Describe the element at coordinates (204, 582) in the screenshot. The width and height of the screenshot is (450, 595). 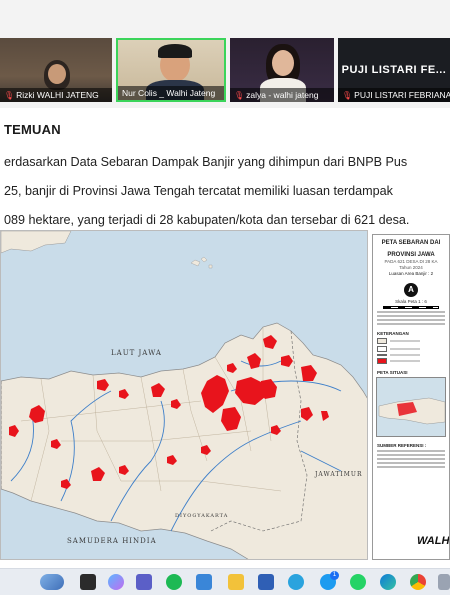
I see `store-icon` at that location.